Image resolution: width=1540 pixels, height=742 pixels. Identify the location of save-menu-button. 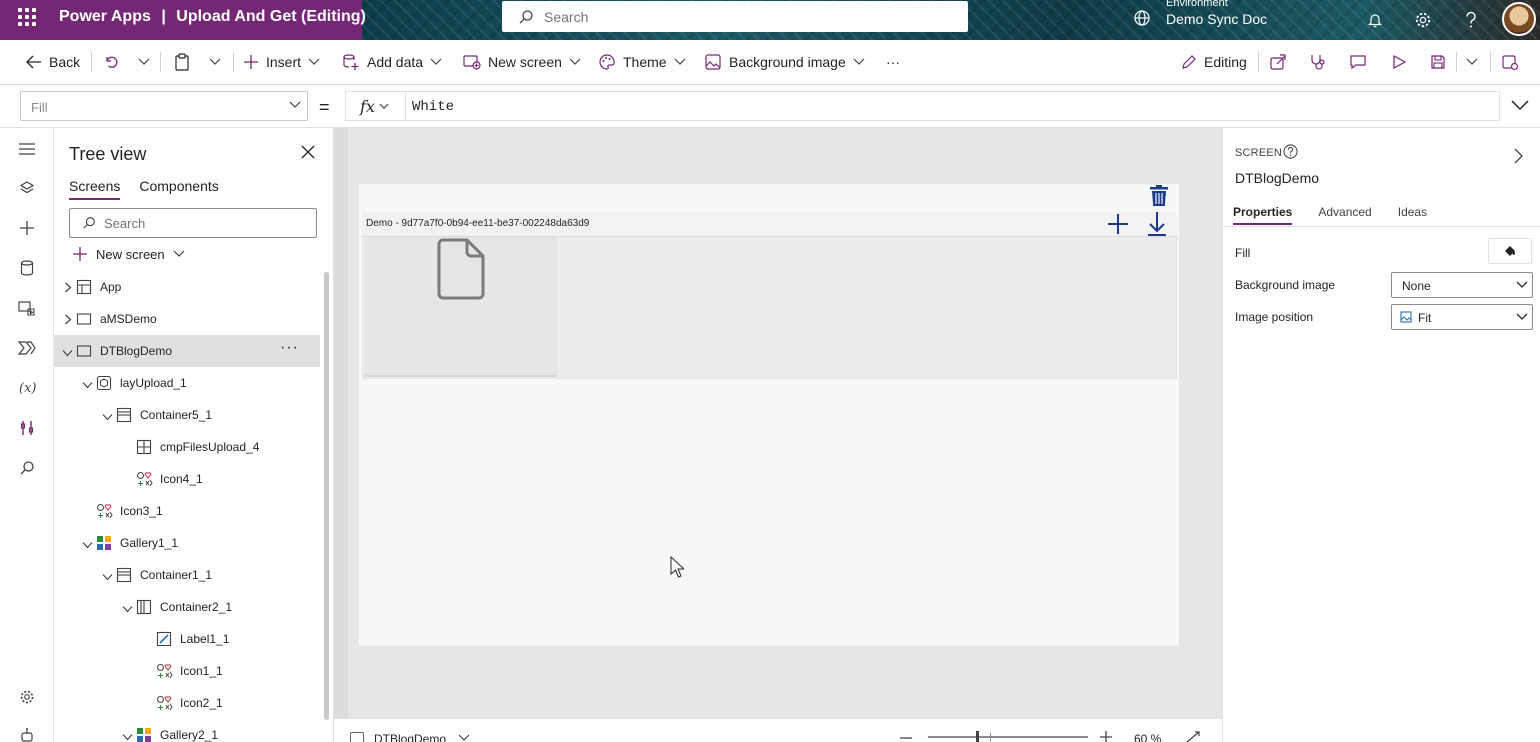
(1472, 62).